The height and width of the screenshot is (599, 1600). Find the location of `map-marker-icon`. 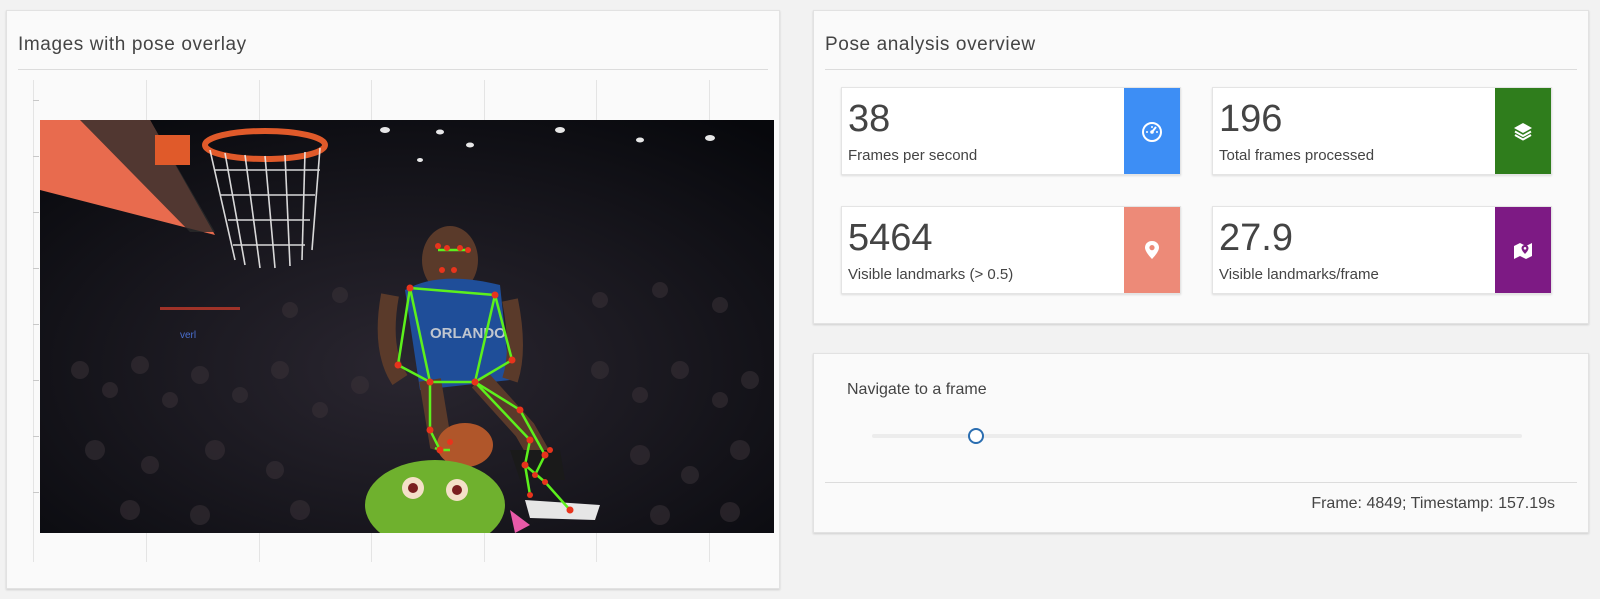

map-marker-icon is located at coordinates (1523, 250).